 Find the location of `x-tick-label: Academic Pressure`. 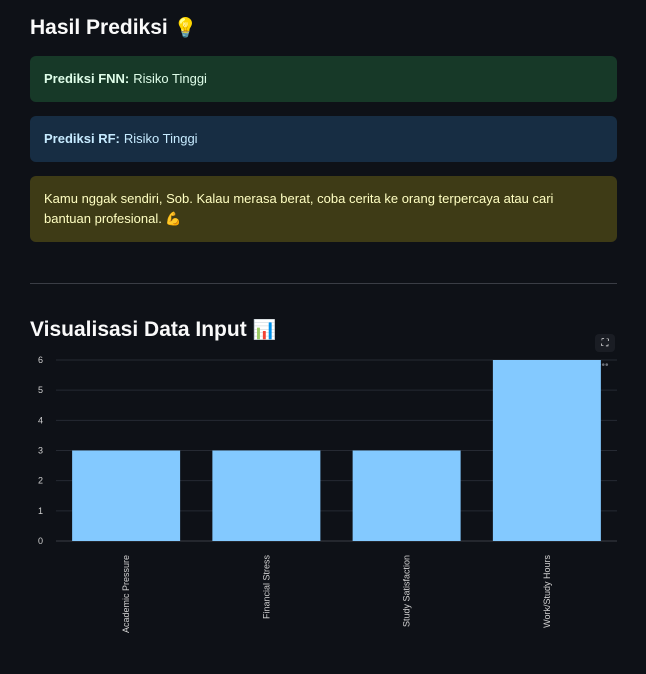

x-tick-label: Academic Pressure is located at coordinates (126, 594).